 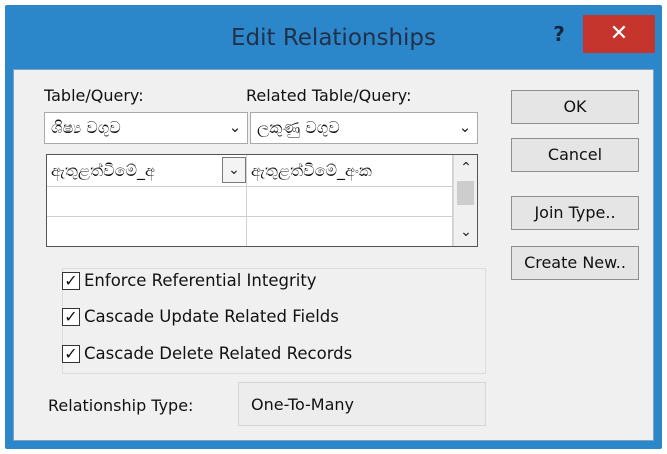 I want to click on close-icon: ✕, so click(x=619, y=33).